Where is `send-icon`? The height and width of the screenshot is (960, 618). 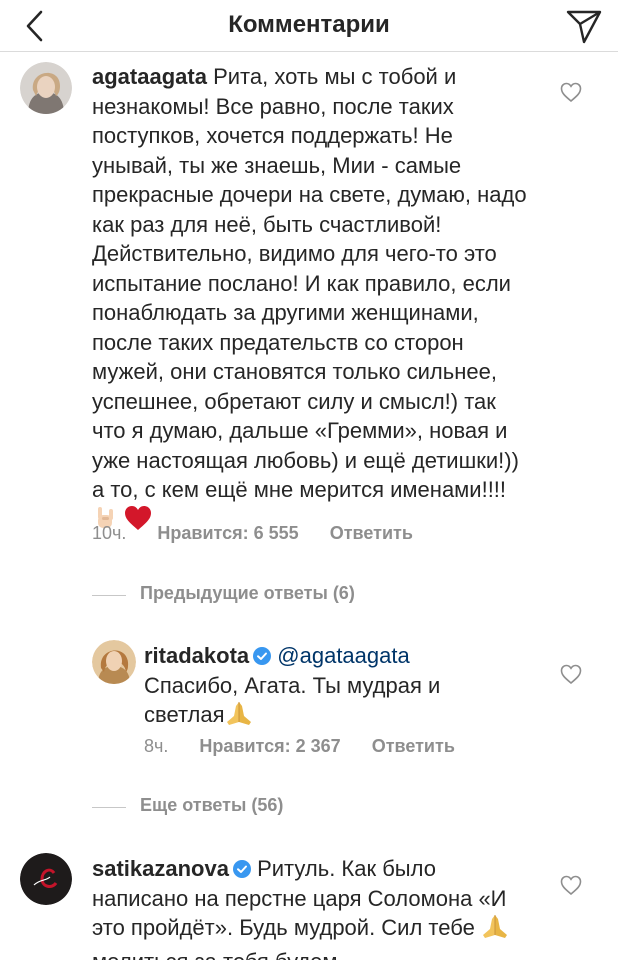 send-icon is located at coordinates (584, 26).